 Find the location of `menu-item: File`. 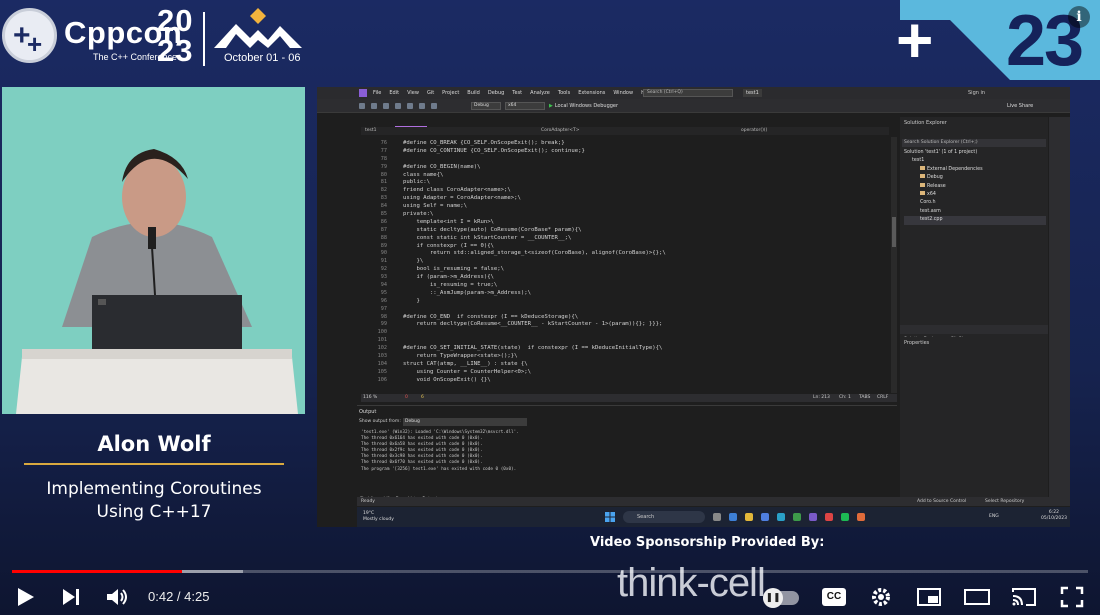

menu-item: File is located at coordinates (377, 93).